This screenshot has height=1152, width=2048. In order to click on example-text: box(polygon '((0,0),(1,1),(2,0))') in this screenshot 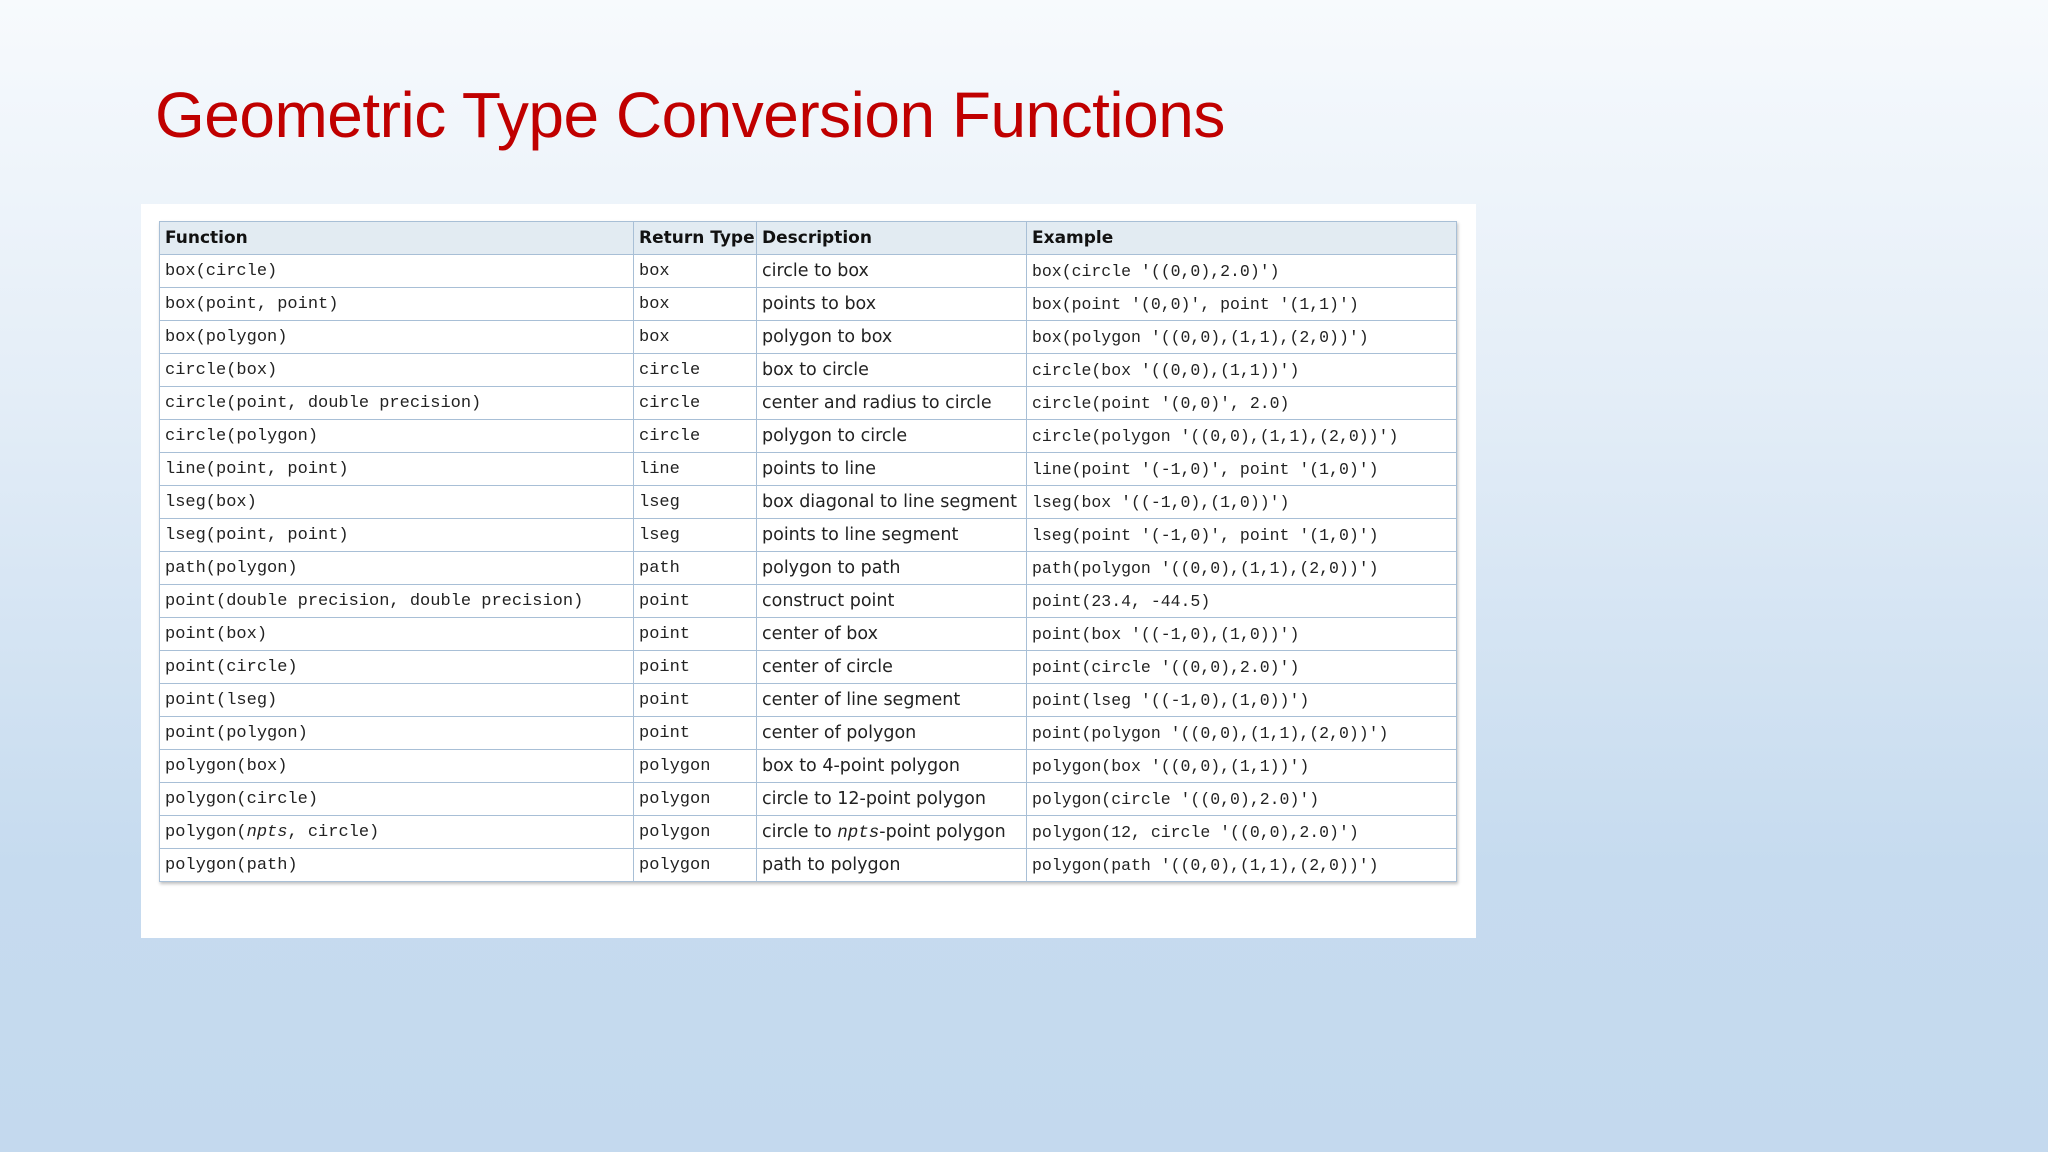, I will do `click(1200, 337)`.